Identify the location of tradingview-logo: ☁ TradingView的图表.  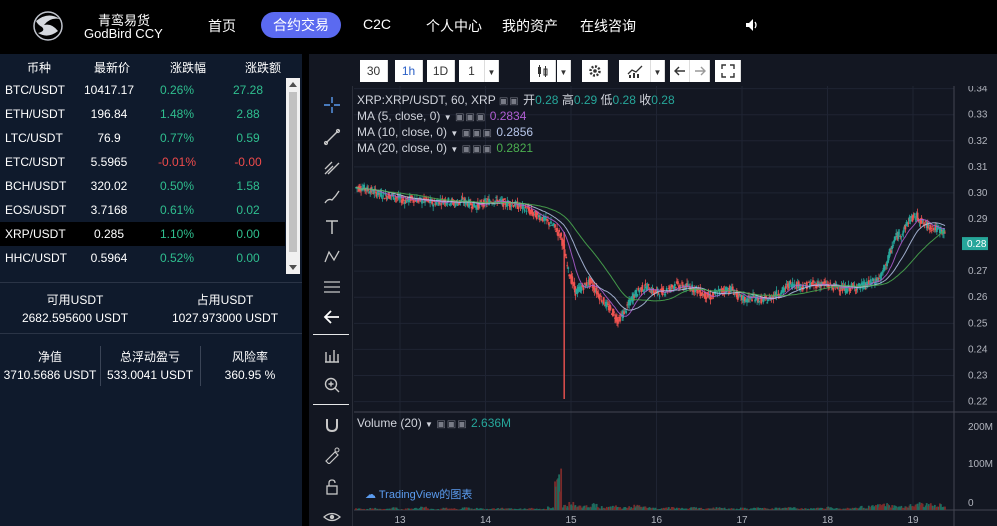
(418, 494).